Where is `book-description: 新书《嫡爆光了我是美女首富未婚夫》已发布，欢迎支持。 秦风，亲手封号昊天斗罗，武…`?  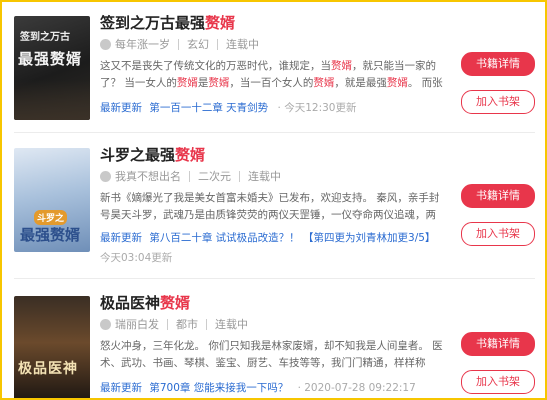 book-description: 新书《嫡爆光了我是美女首富未婚夫》已发布，欢迎支持。 秦风，亲手封号昊天斗罗，武… is located at coordinates (273, 207).